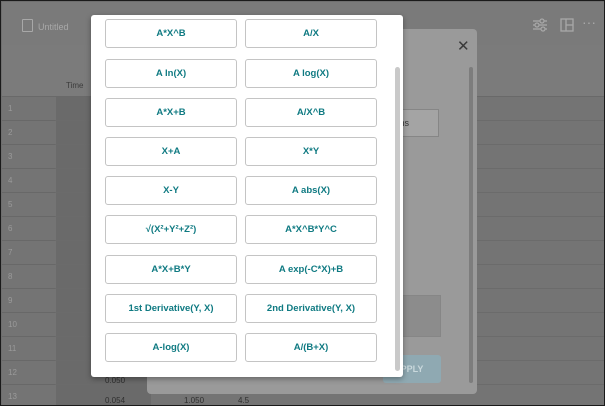 The height and width of the screenshot is (406, 605). Describe the element at coordinates (171, 229) in the screenshot. I see `formula-button: √(X²+Y²+Z²)` at that location.